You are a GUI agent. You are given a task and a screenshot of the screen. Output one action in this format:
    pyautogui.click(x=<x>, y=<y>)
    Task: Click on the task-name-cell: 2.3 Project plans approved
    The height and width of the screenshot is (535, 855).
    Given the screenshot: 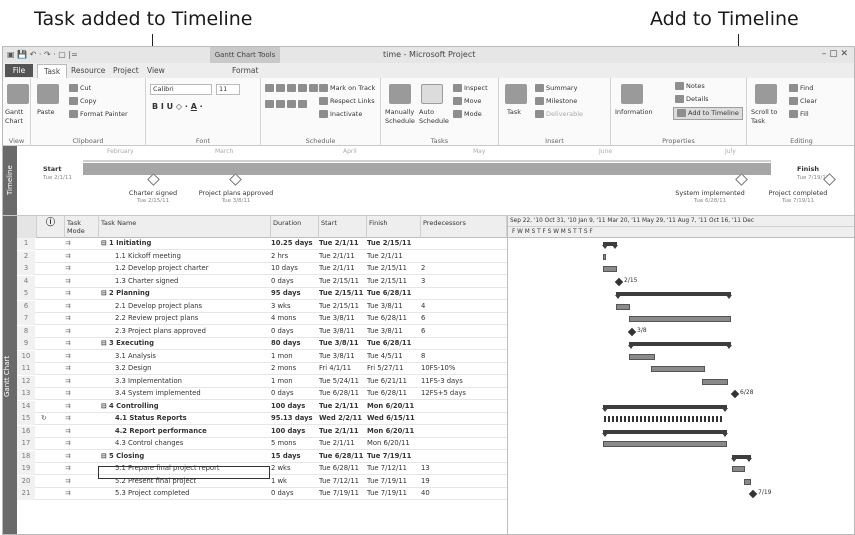 What is the action you would take?
    pyautogui.click(x=184, y=332)
    